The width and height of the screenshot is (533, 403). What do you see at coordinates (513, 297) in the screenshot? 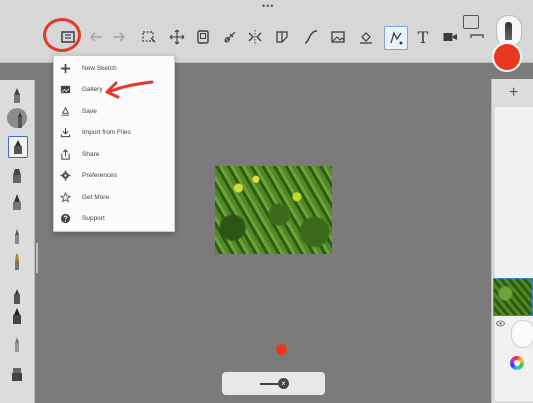
I see `layer-thumbnail` at bounding box center [513, 297].